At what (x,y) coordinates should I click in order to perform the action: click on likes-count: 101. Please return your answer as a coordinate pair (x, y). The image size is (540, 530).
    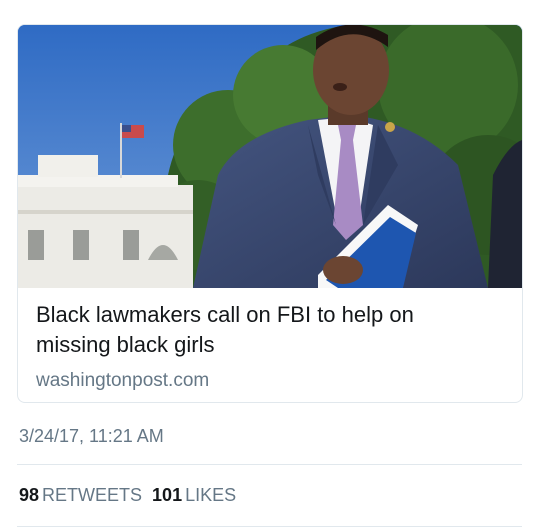
    Looking at the image, I should click on (167, 495).